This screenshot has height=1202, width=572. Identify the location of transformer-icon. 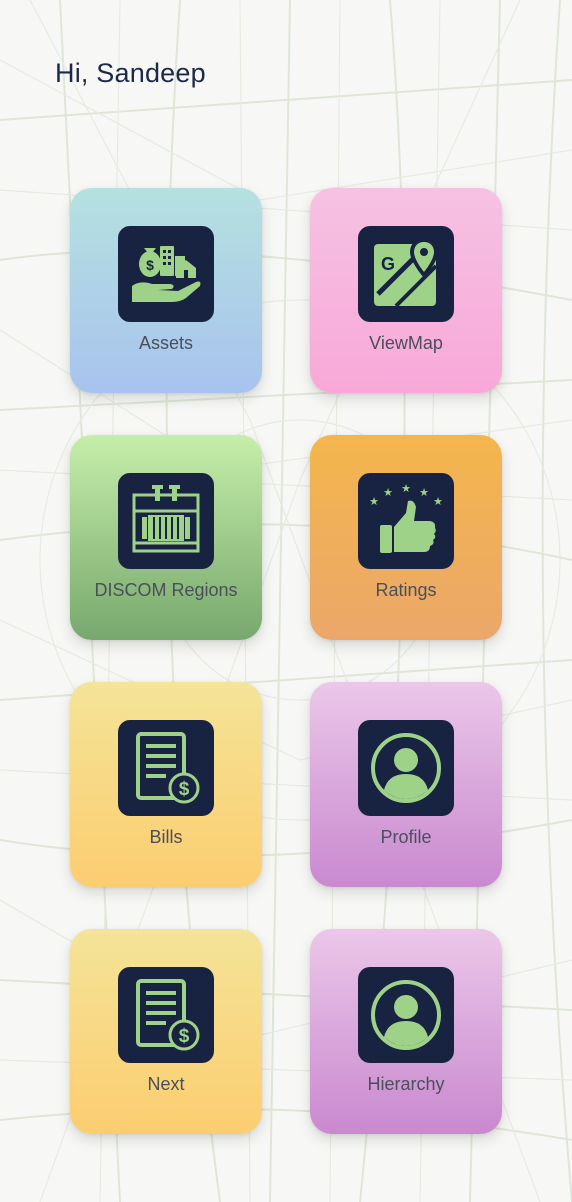
(166, 521).